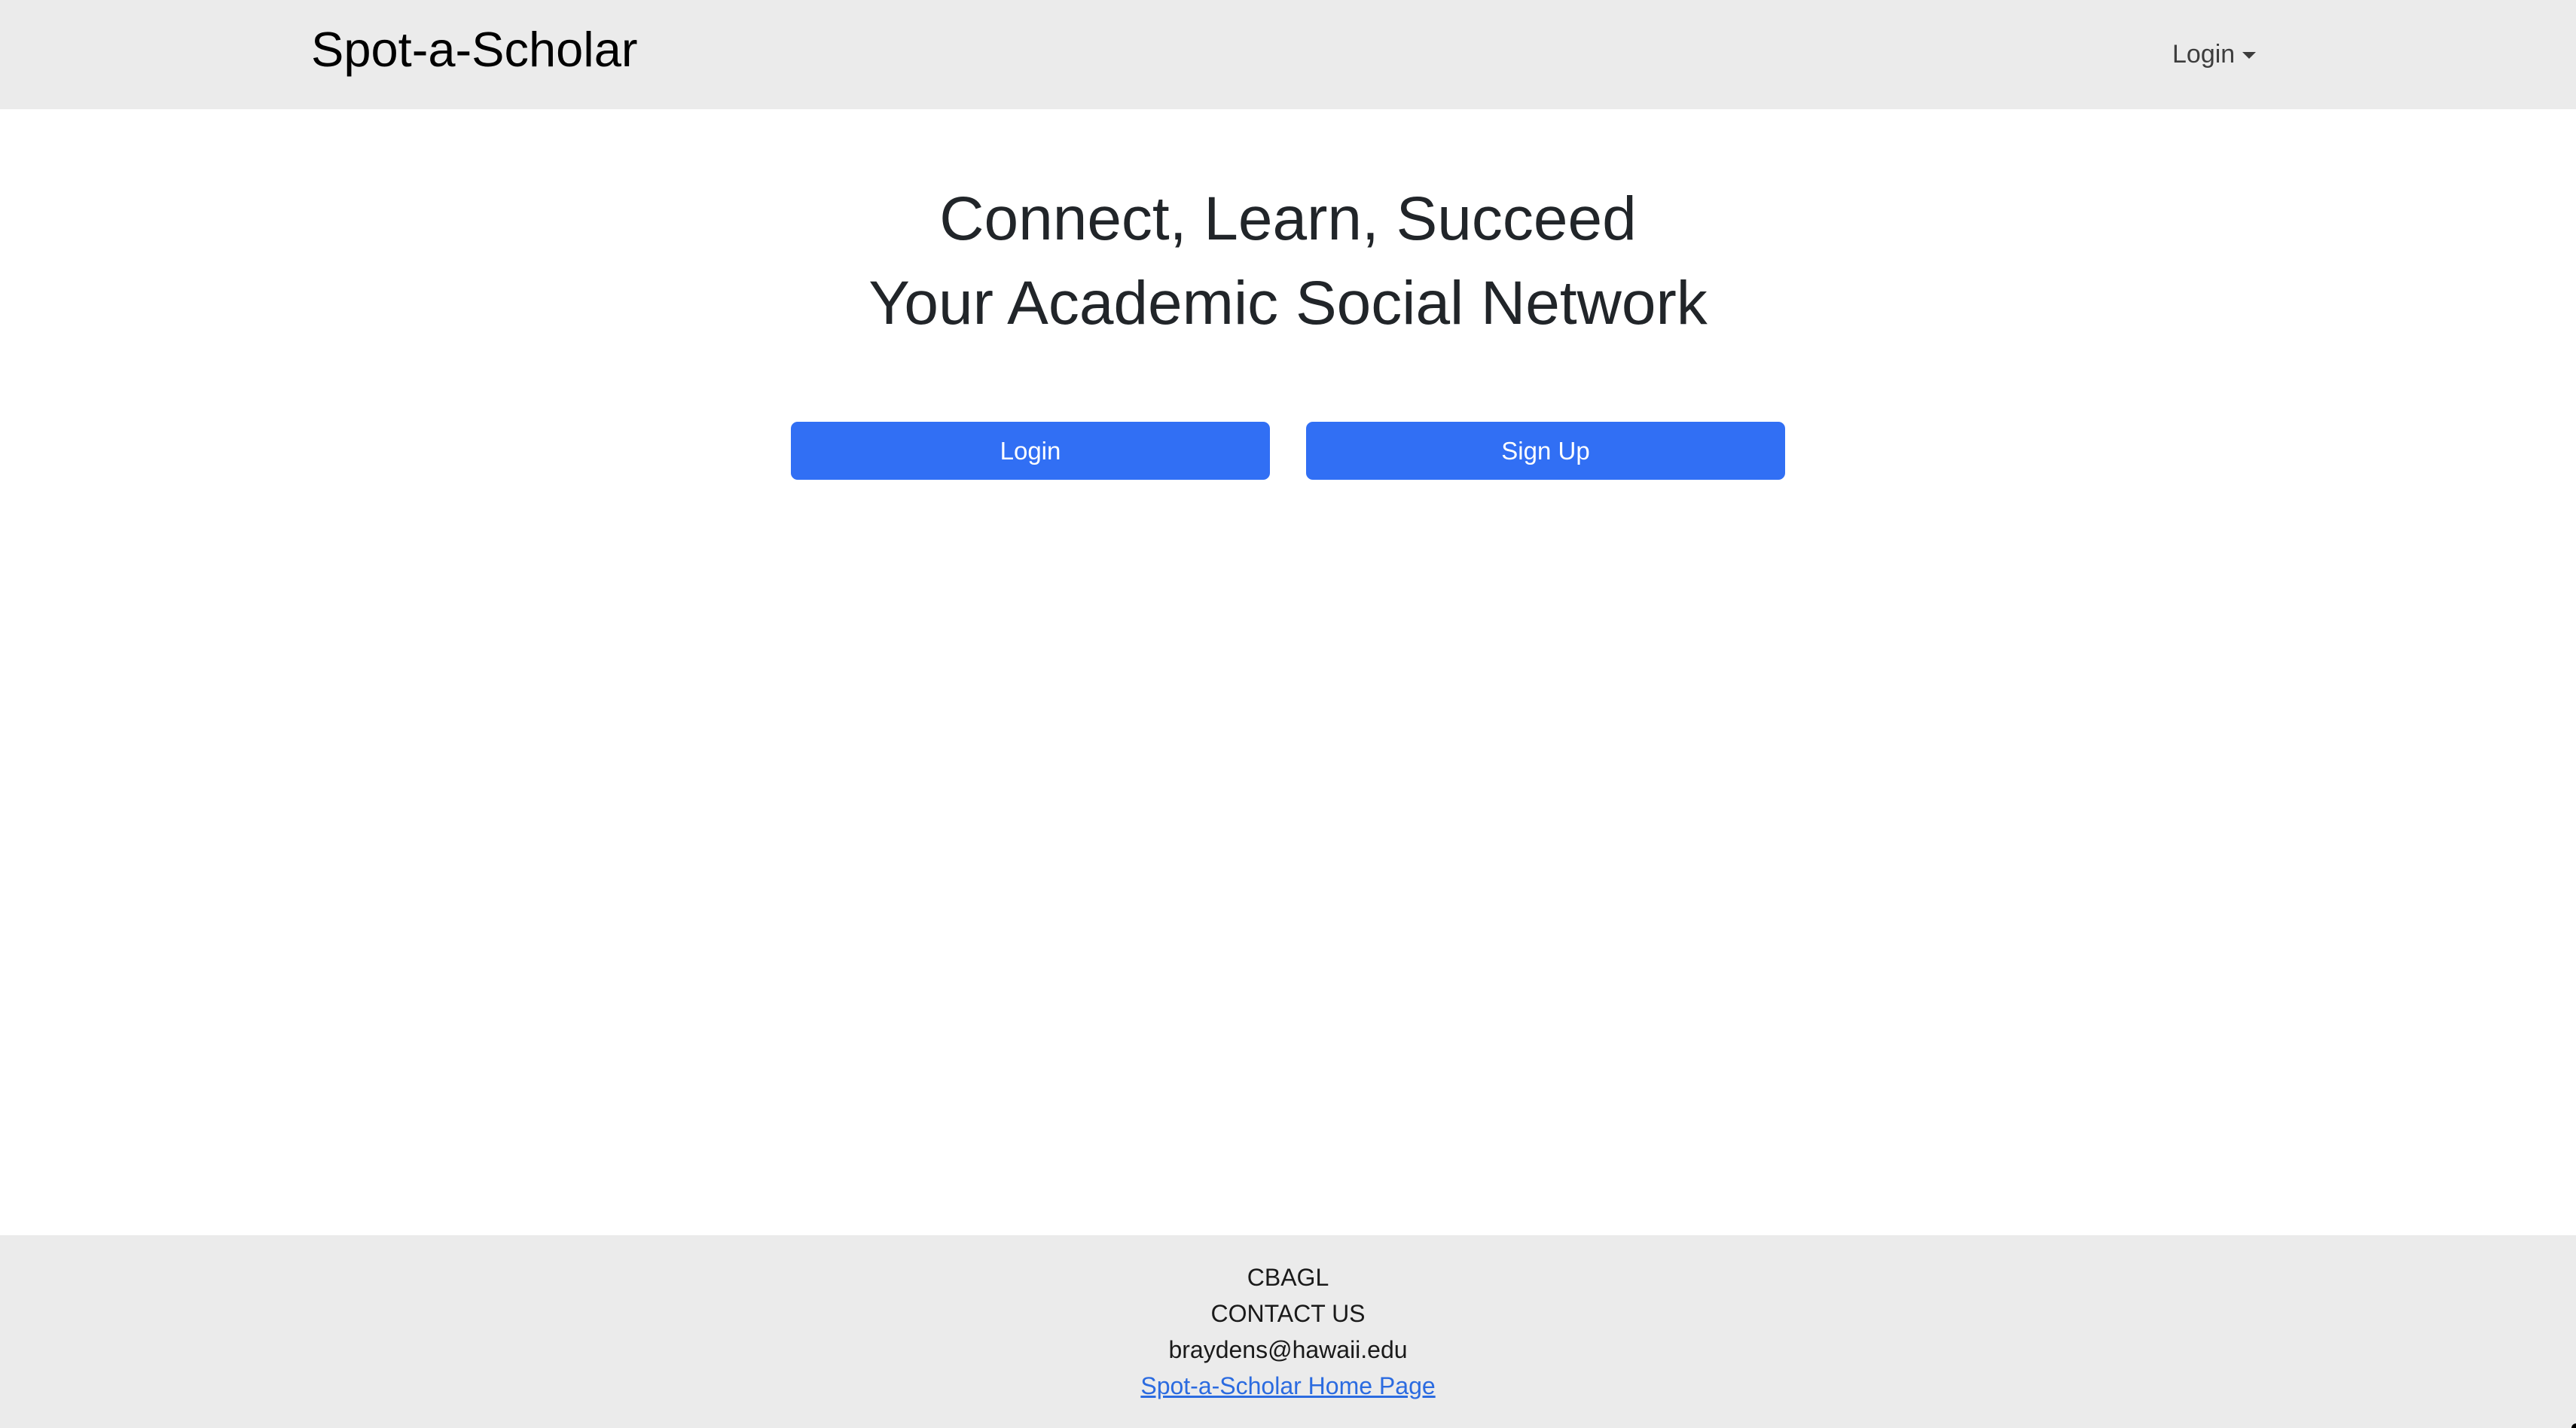 This screenshot has height=1428, width=2576. What do you see at coordinates (1545, 451) in the screenshot?
I see `sign-up-button: Sign Up` at bounding box center [1545, 451].